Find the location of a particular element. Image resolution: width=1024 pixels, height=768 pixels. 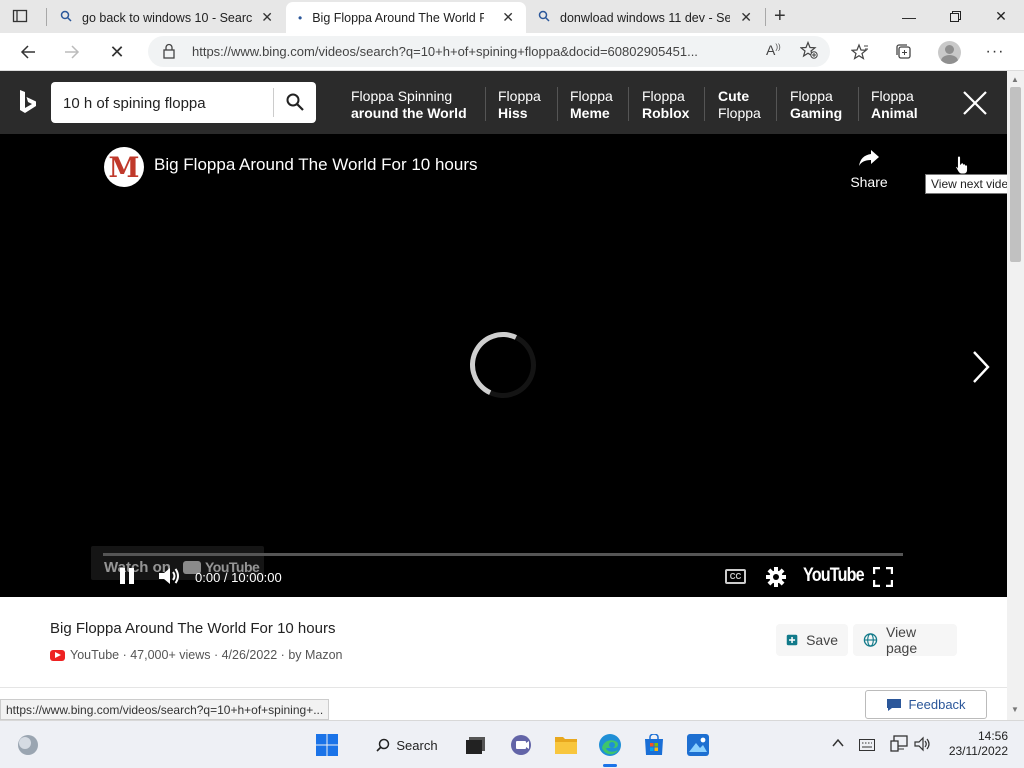

related-floppa-animal: Floppa Animal is located at coordinates (894, 105).